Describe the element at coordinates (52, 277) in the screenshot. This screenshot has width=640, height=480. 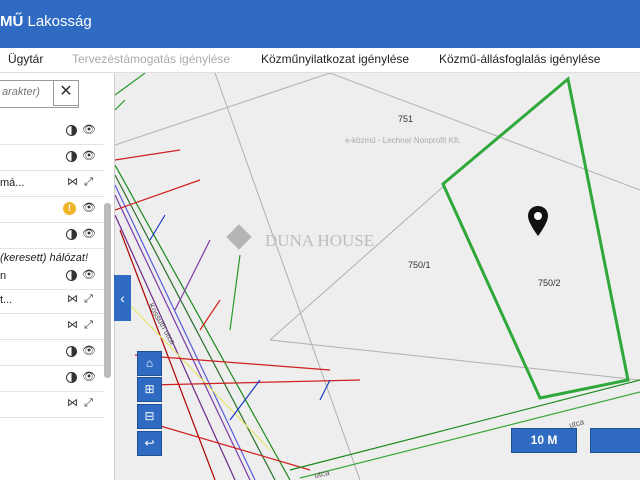
I see `layer-row: n 👁` at that location.